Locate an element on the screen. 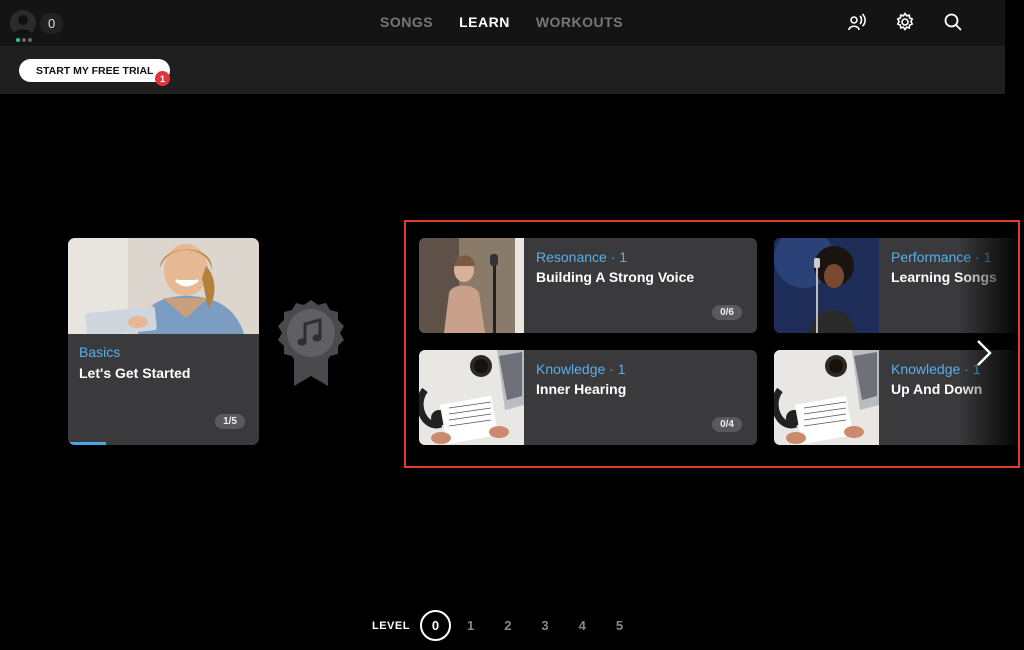  lesson-title: Learning Songs is located at coordinates (944, 277).